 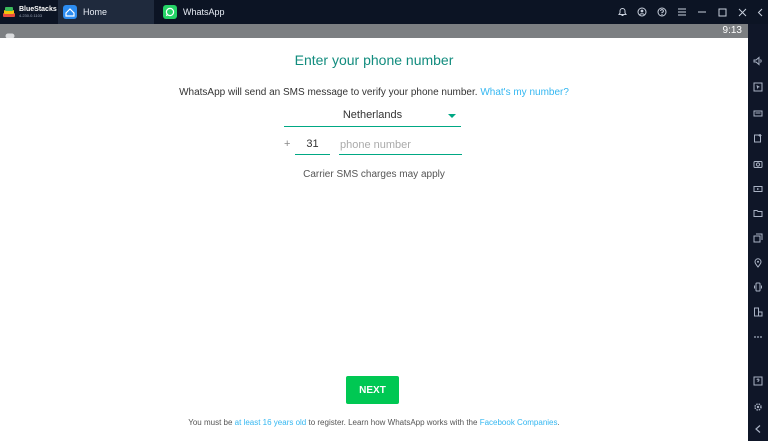 What do you see at coordinates (622, 12) in the screenshot?
I see `bell-icon` at bounding box center [622, 12].